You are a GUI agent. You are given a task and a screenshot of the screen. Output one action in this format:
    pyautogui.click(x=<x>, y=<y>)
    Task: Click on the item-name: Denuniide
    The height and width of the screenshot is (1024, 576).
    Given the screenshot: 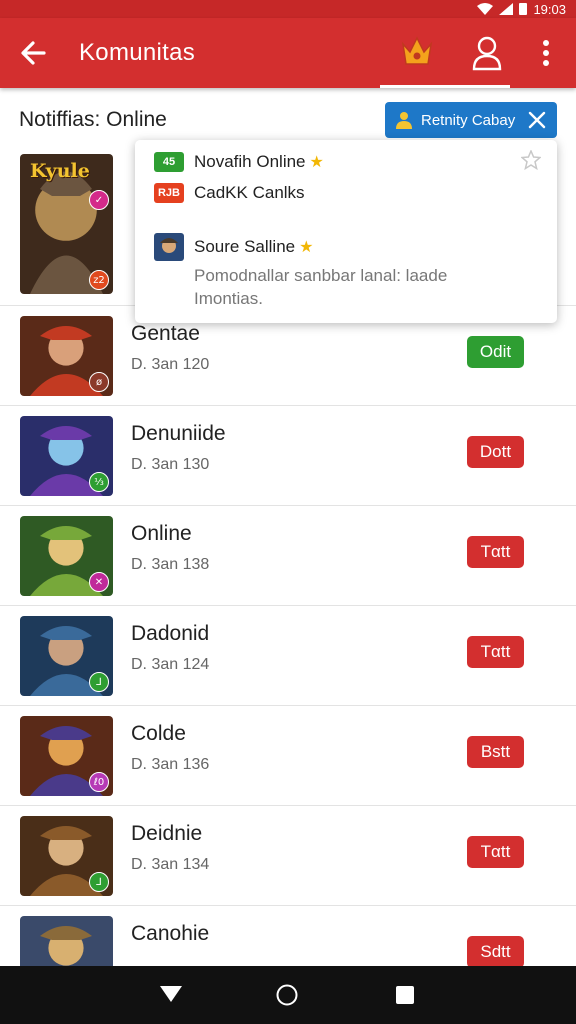 What is the action you would take?
    pyautogui.click(x=178, y=433)
    